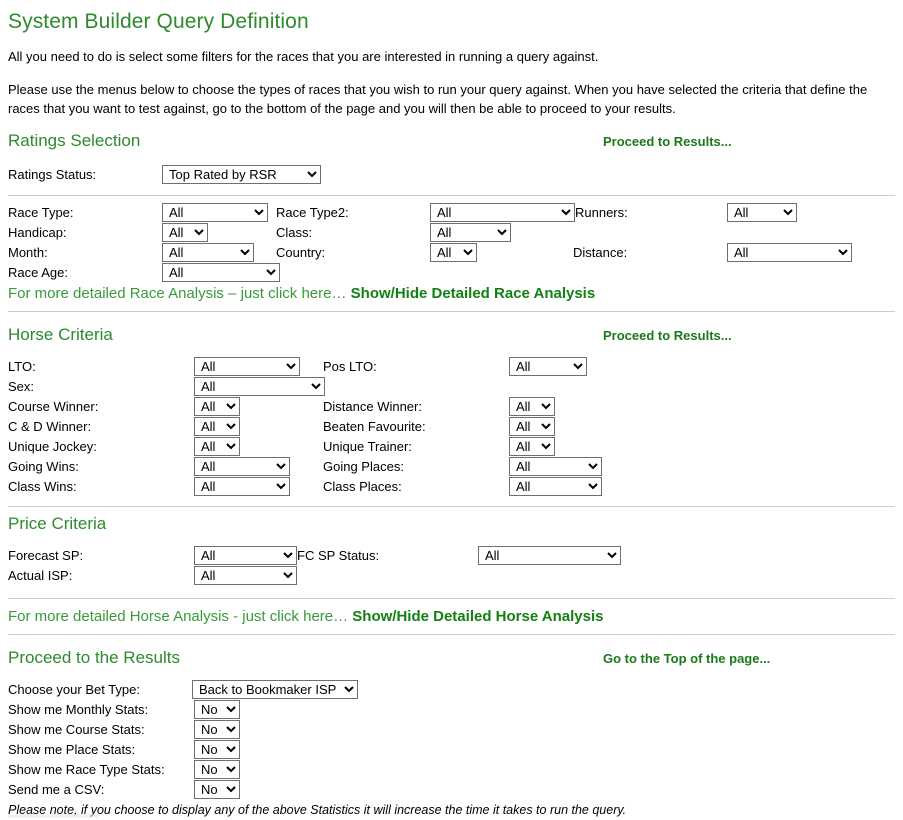 The height and width of the screenshot is (820, 903). What do you see at coordinates (37, 232) in the screenshot?
I see `handicap-label: Handicap:` at bounding box center [37, 232].